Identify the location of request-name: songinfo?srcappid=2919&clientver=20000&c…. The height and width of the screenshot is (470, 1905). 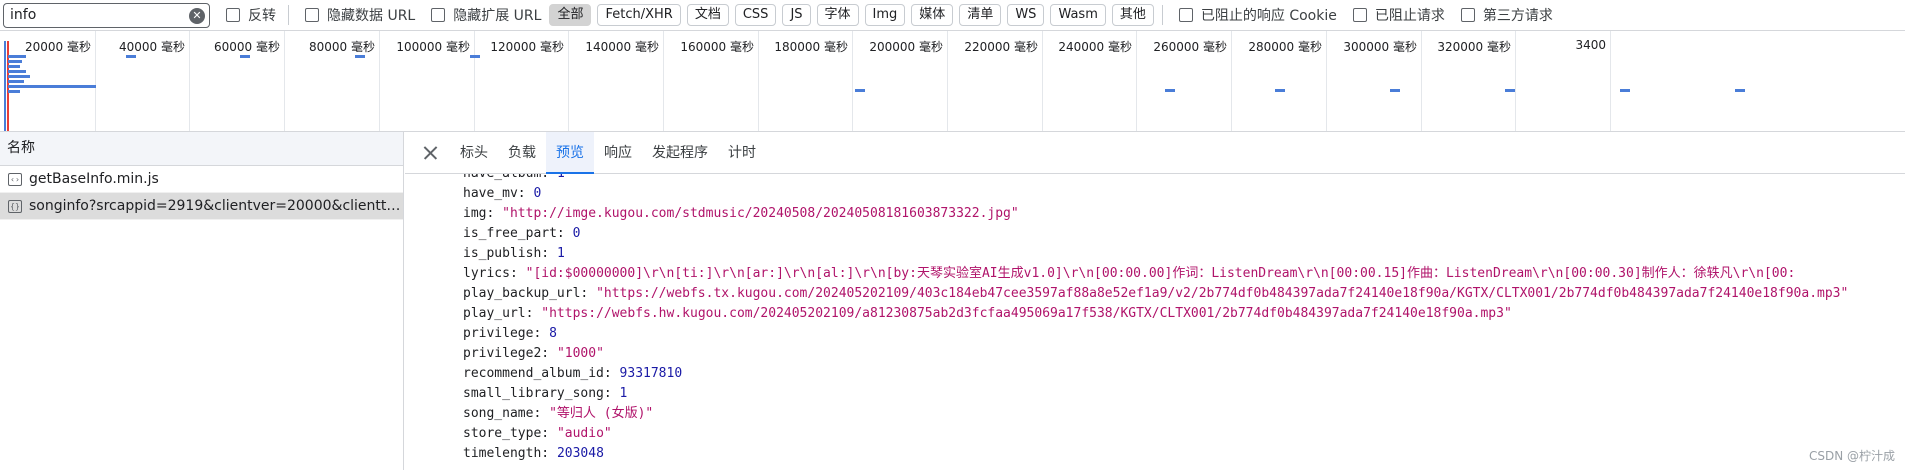
(216, 206).